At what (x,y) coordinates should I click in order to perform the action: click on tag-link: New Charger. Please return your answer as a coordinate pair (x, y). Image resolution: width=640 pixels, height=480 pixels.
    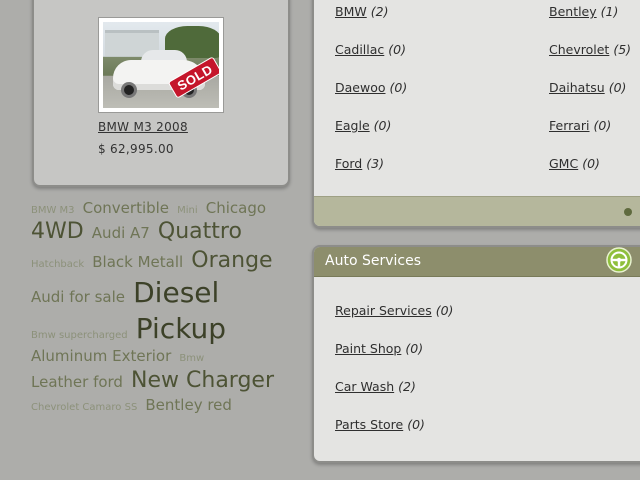
    Looking at the image, I should click on (202, 380).